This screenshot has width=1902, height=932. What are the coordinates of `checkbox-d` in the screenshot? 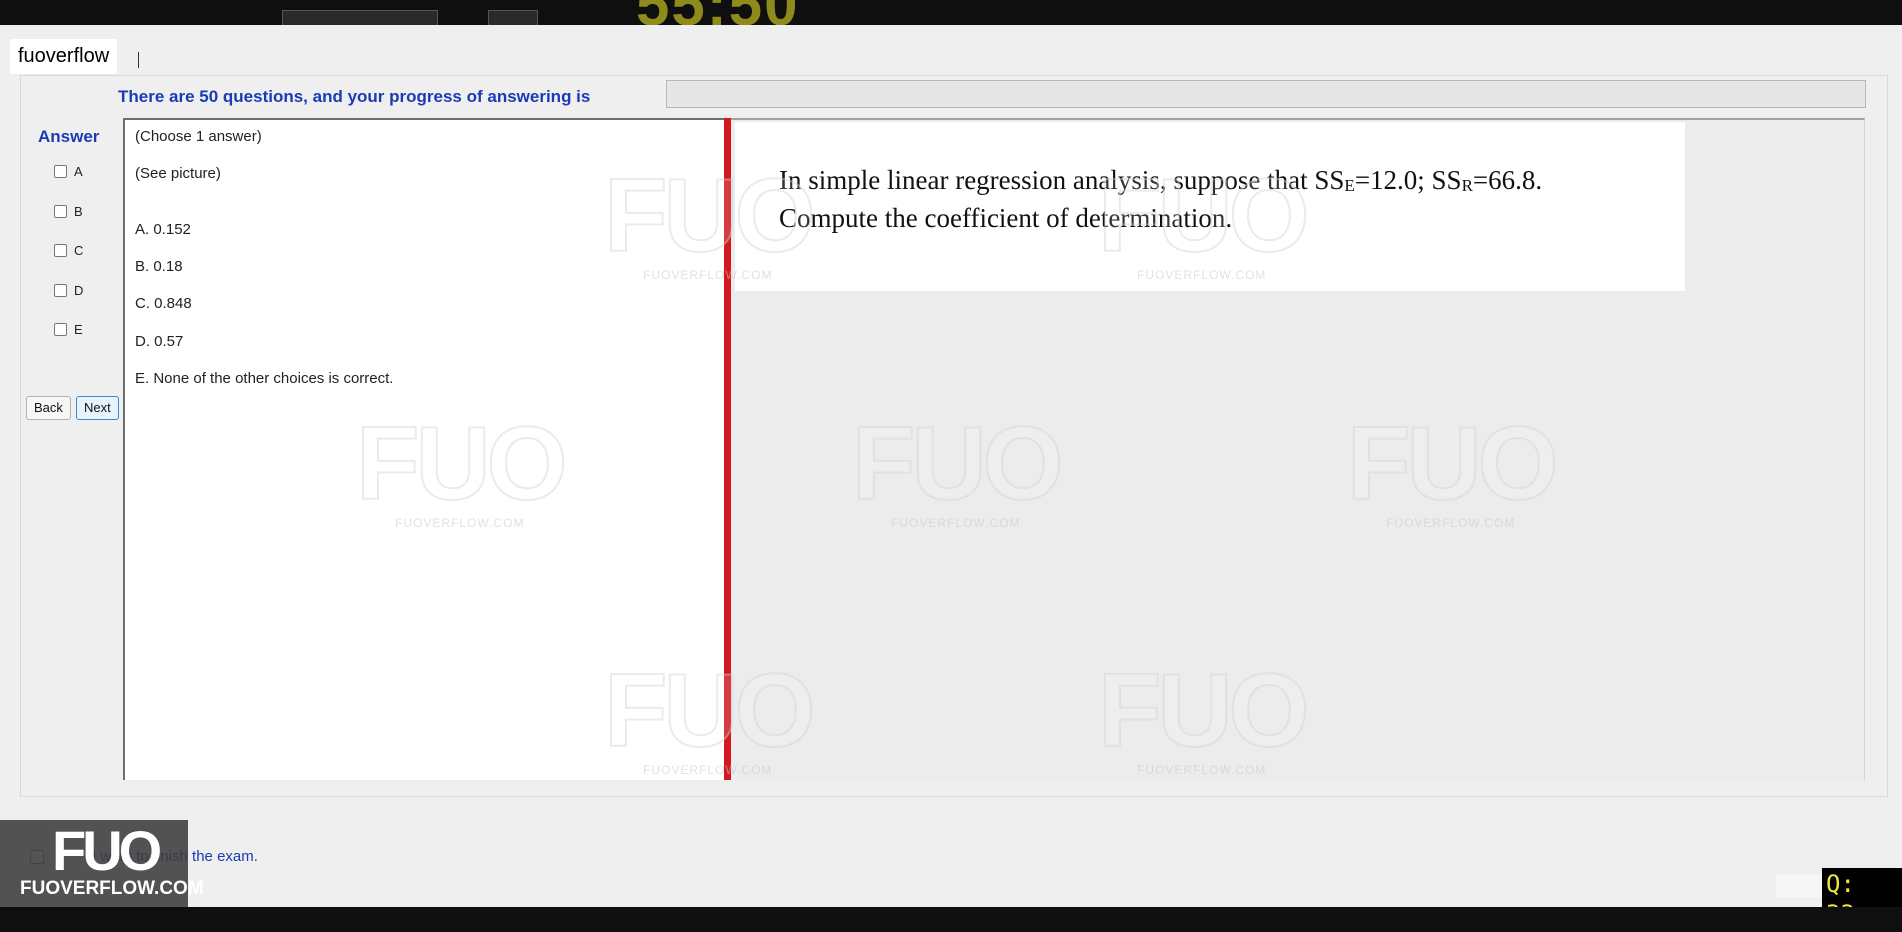 It's located at (60, 290).